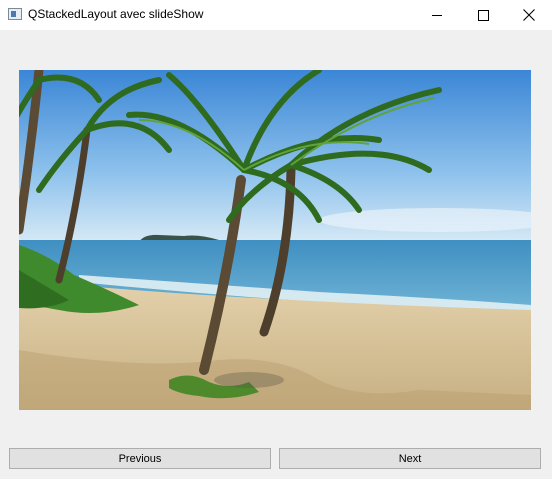 Image resolution: width=552 pixels, height=479 pixels. I want to click on minimize-button, so click(437, 15).